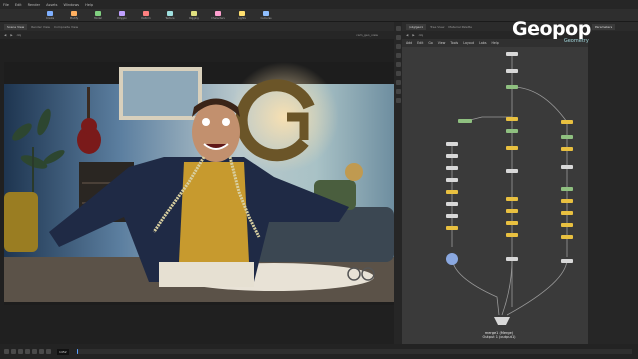 This screenshot has height=359, width=638. Describe the element at coordinates (194, 15) in the screenshot. I see `shelf-tool-rigging: Rigging` at that location.